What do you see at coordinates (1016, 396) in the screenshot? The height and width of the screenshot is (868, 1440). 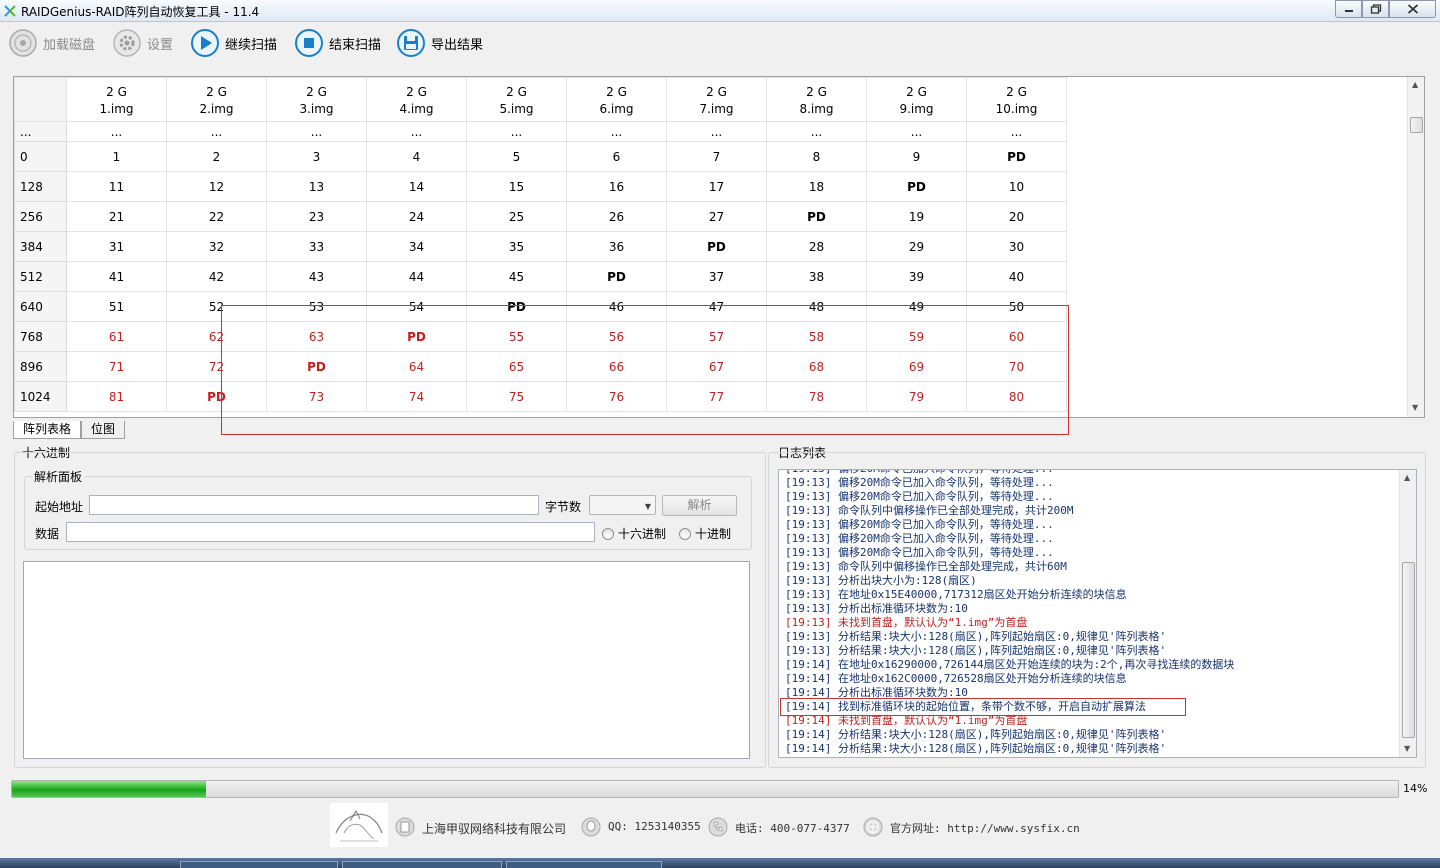 I see `table-cell: 80` at bounding box center [1016, 396].